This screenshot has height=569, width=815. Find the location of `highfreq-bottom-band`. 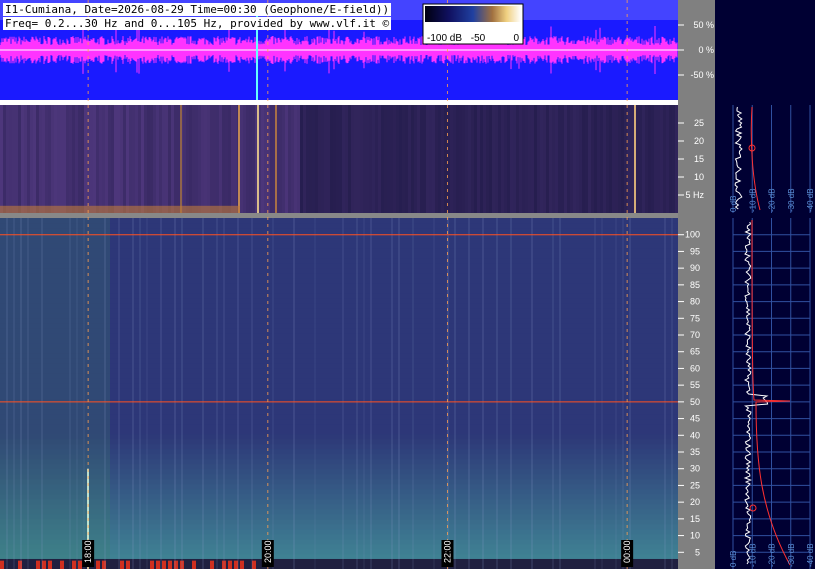

highfreq-bottom-band is located at coordinates (339, 563).